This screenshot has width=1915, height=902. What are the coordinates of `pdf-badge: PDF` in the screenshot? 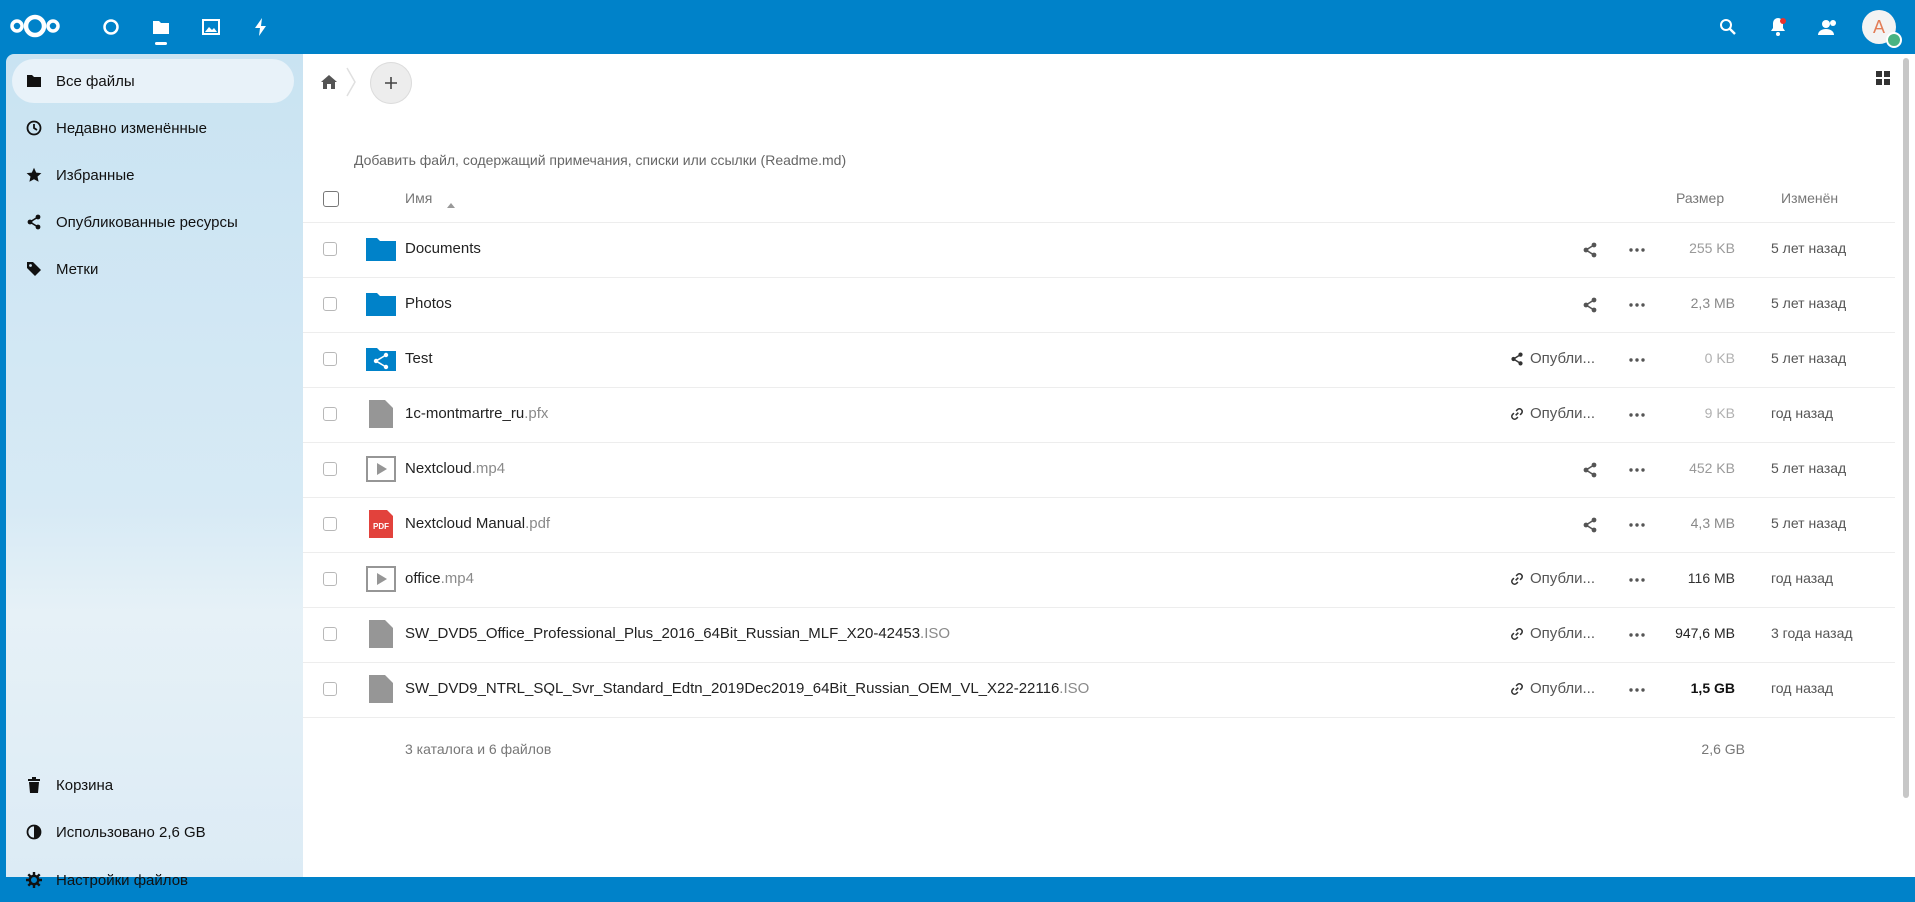 It's located at (381, 526).